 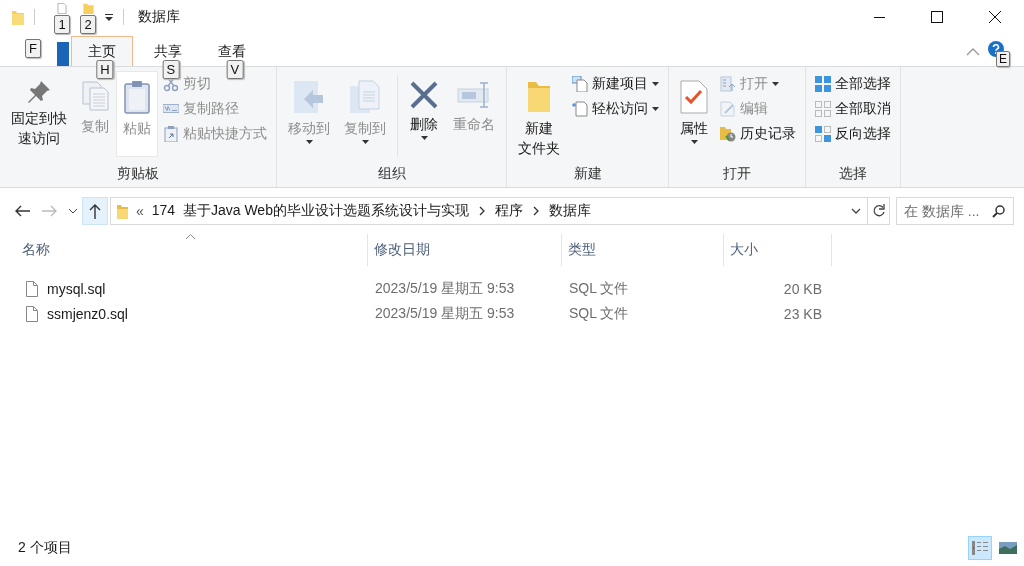 What do you see at coordinates (424, 95) in the screenshot?
I see `delete-icon` at bounding box center [424, 95].